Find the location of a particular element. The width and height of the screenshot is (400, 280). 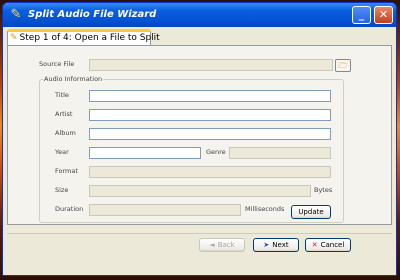

next-arrow-icon: ➤ is located at coordinates (266, 245).